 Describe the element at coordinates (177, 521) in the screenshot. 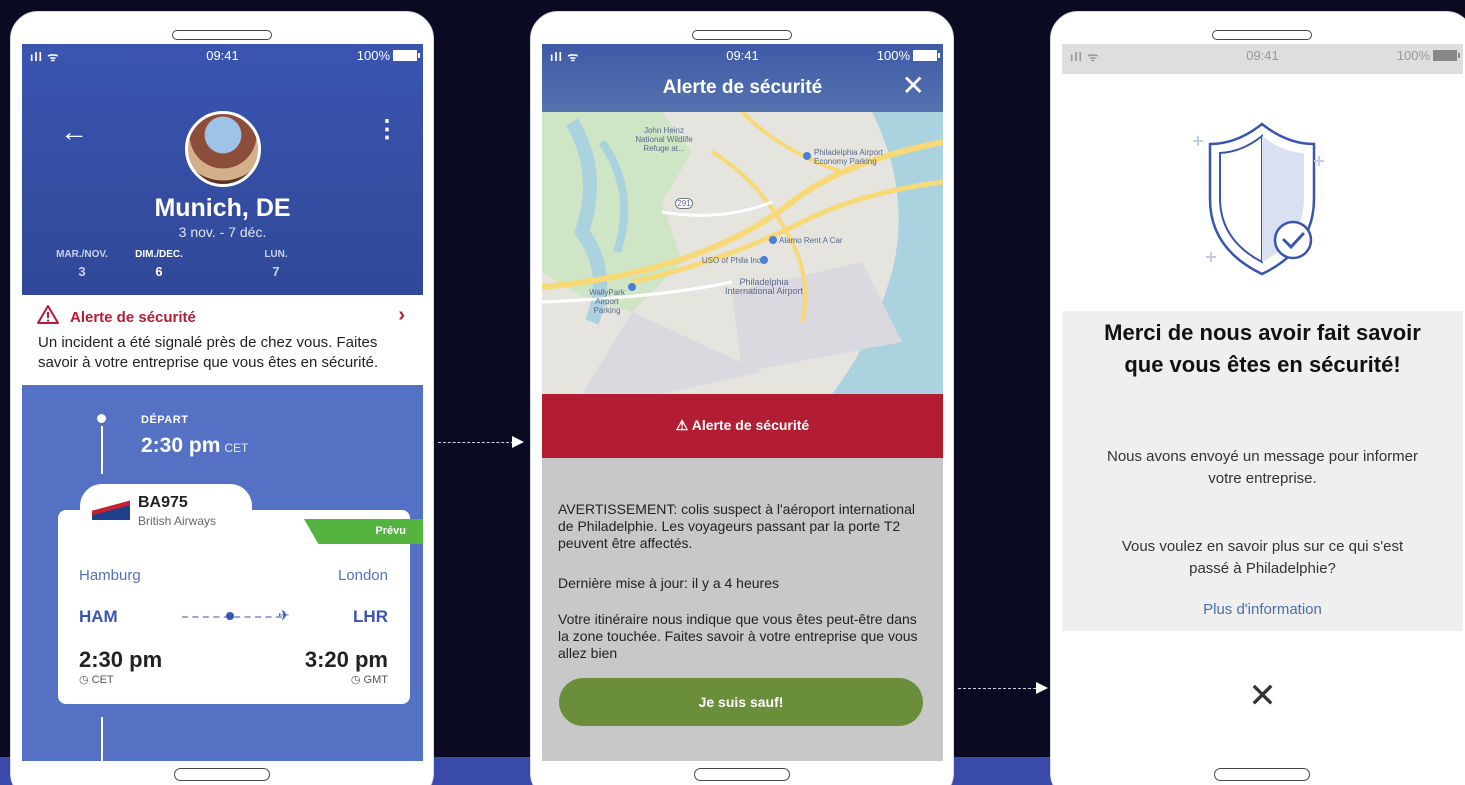

I see `airline-name: British Airways` at that location.